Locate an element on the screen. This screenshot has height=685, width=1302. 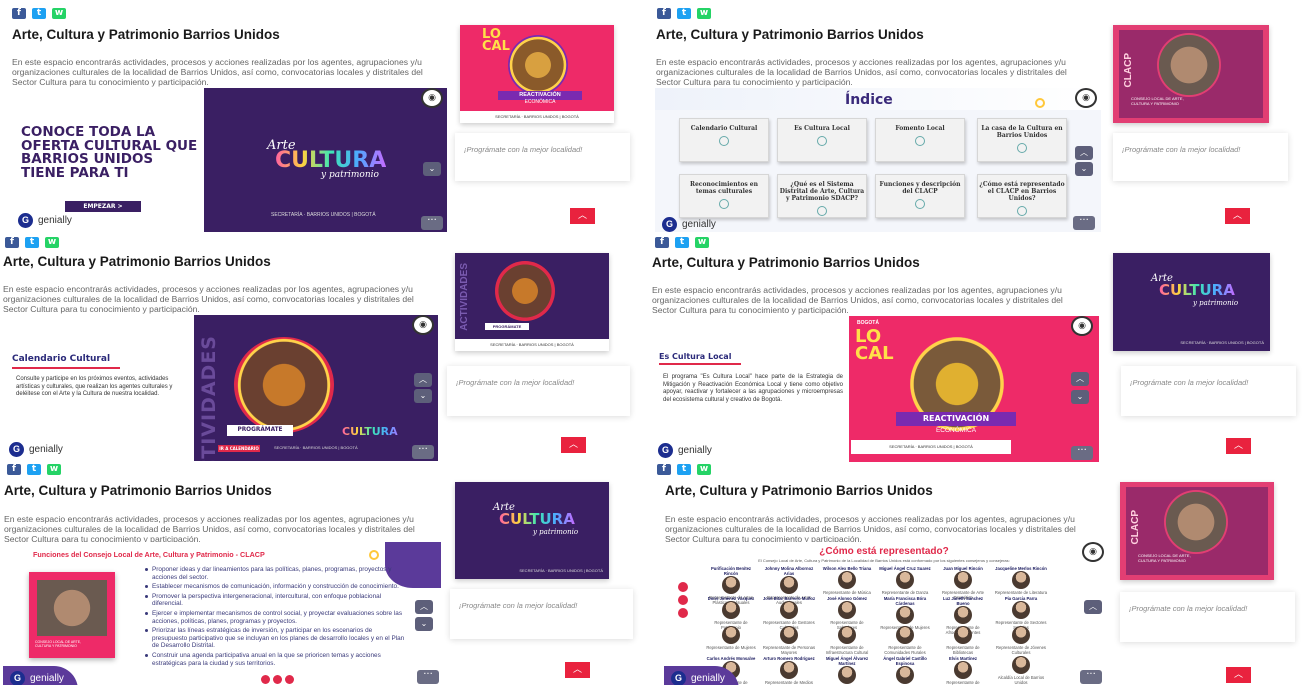
section-title: ¿Cómo está representado? is located at coordinates (884, 551).